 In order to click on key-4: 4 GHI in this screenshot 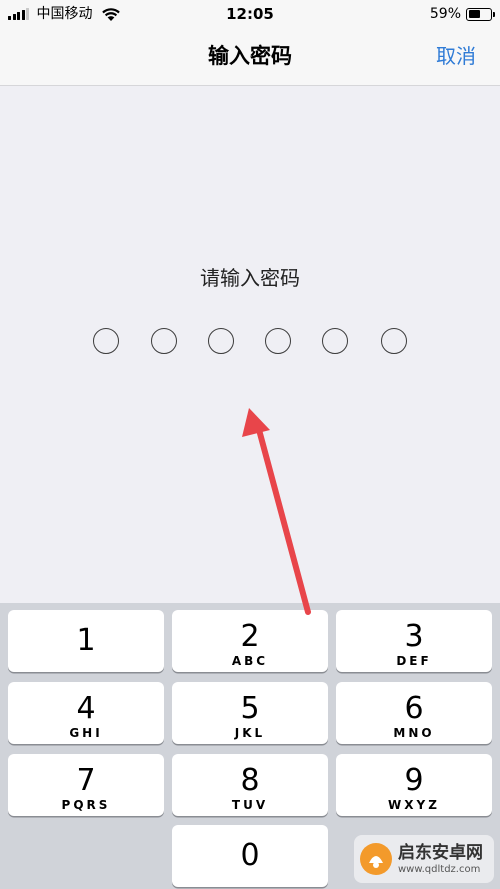, I will do `click(86, 713)`.